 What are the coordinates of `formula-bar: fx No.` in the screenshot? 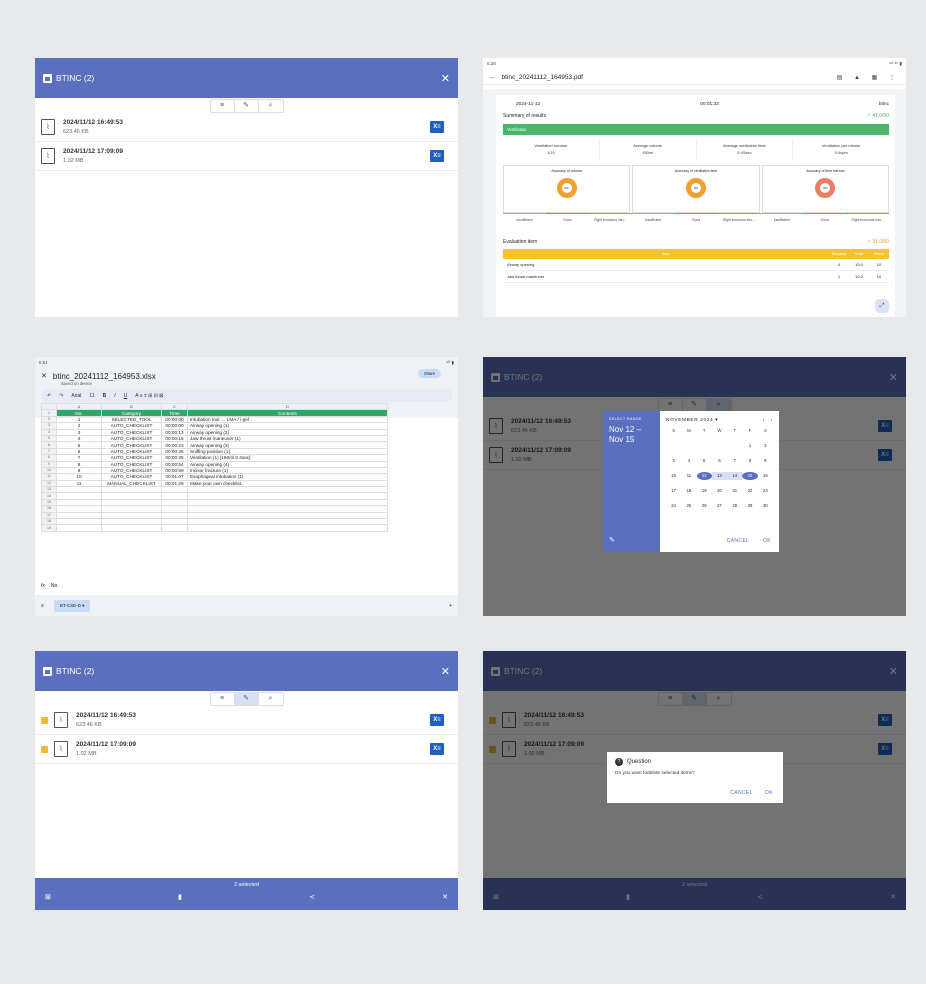 It's located at (246, 586).